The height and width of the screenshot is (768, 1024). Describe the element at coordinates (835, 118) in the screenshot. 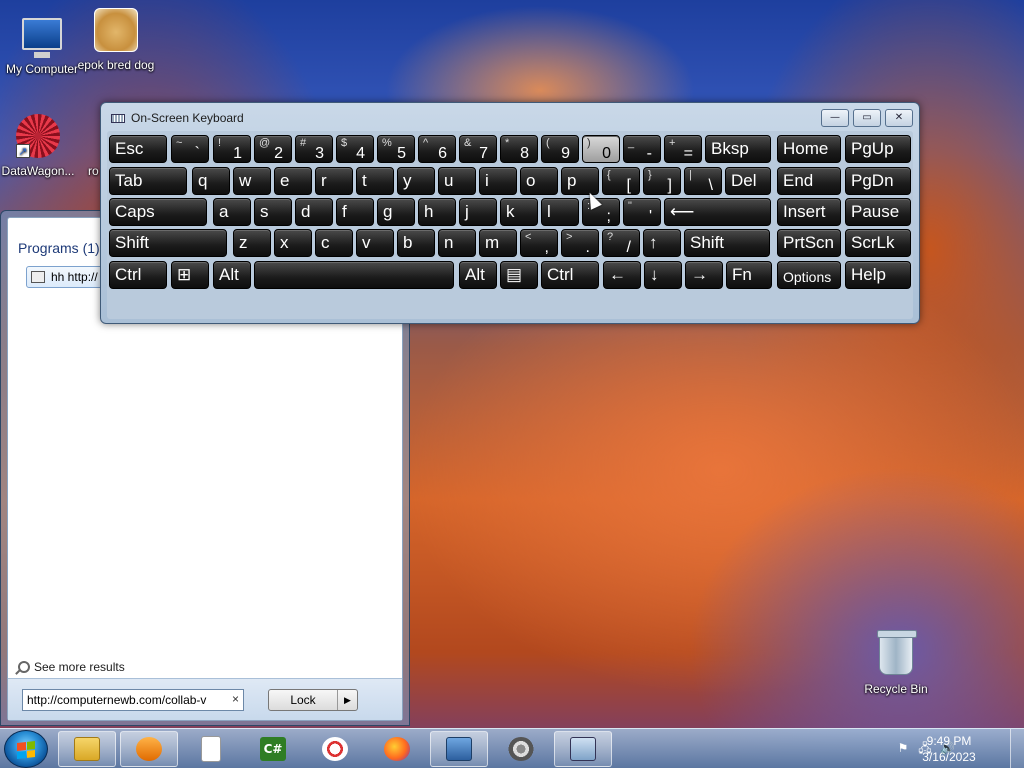

I see `minimize-button: —` at that location.